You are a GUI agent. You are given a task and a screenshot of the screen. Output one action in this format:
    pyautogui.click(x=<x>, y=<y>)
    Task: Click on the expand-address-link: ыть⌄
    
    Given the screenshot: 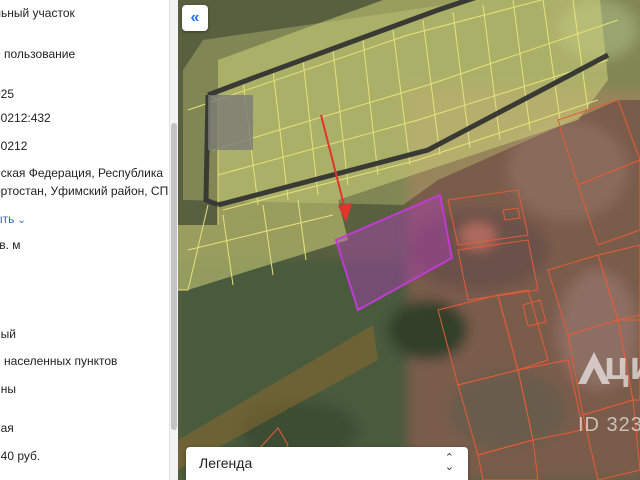 What is the action you would take?
    pyautogui.click(x=13, y=220)
    